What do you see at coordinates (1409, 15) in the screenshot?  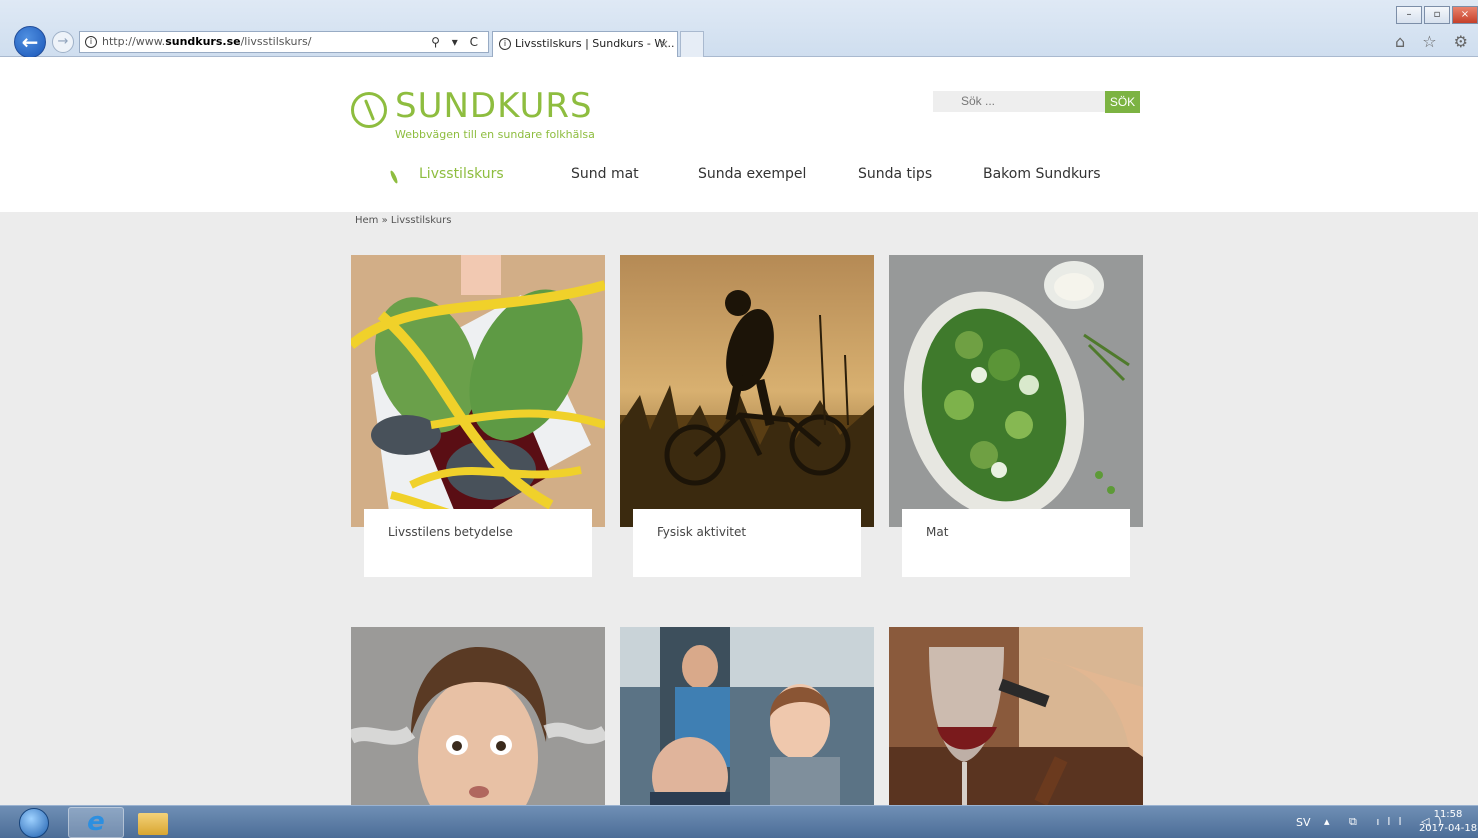 I see `minimize-icon: –` at bounding box center [1409, 15].